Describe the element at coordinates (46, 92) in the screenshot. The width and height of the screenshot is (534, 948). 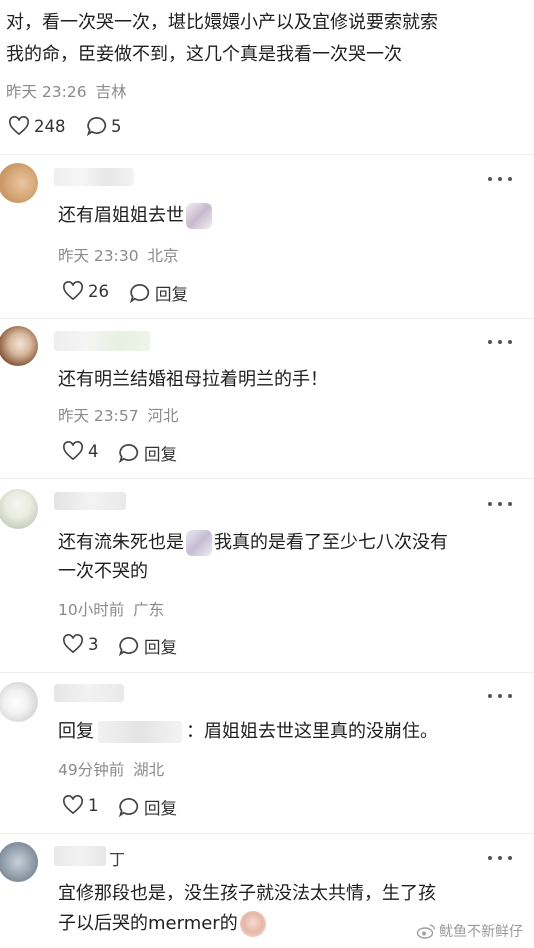
I see `post-time: 昨天 23:26` at that location.